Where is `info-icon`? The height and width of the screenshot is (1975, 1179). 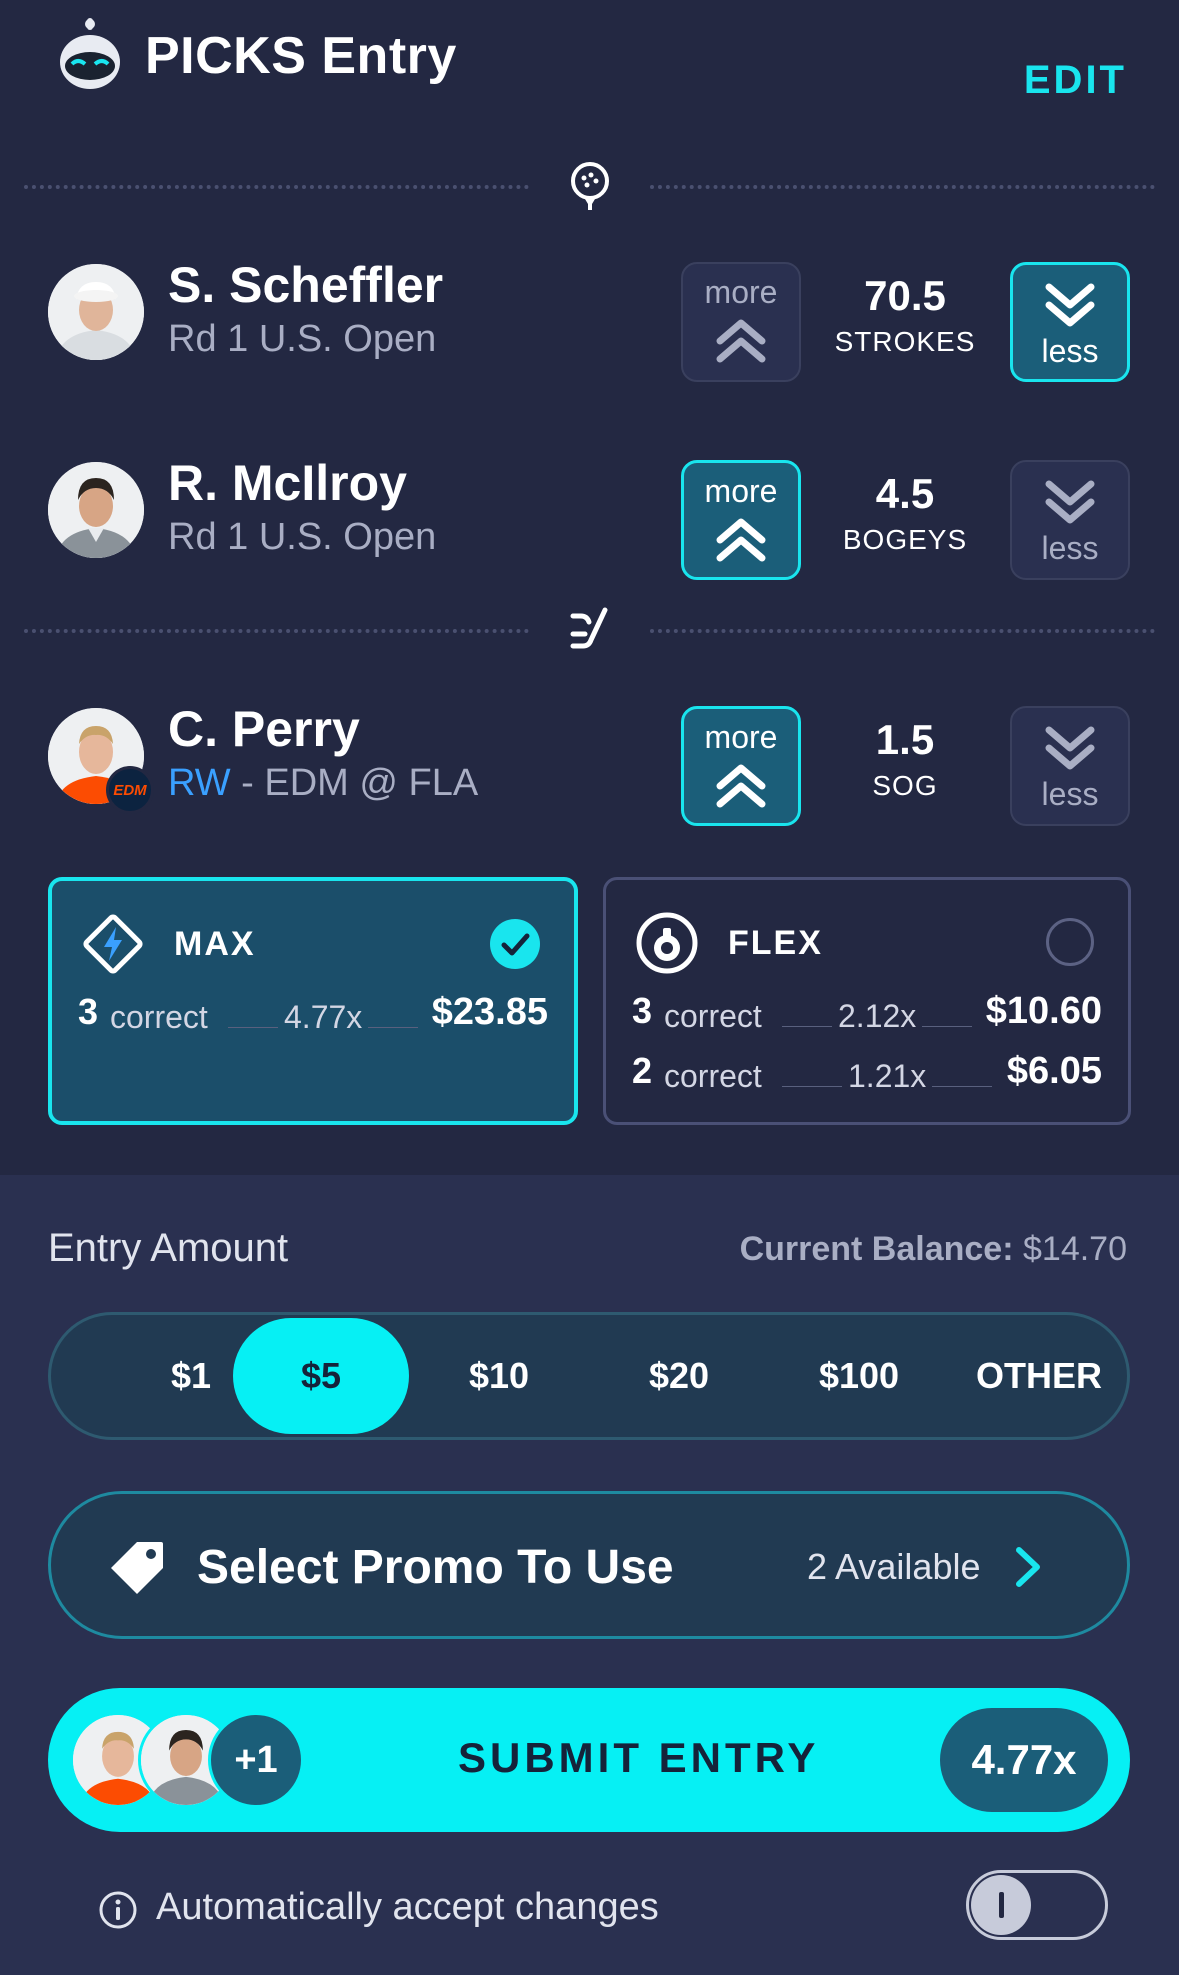
info-icon is located at coordinates (118, 1910).